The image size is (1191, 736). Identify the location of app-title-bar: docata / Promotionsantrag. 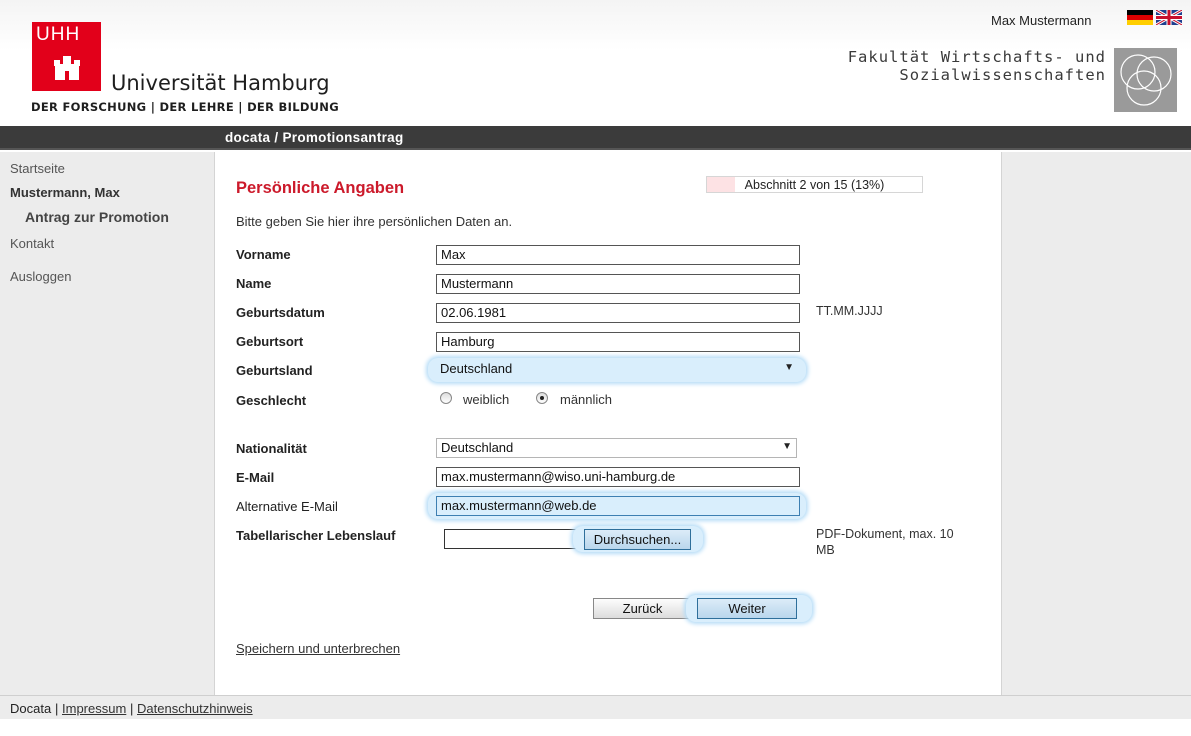
(595, 138).